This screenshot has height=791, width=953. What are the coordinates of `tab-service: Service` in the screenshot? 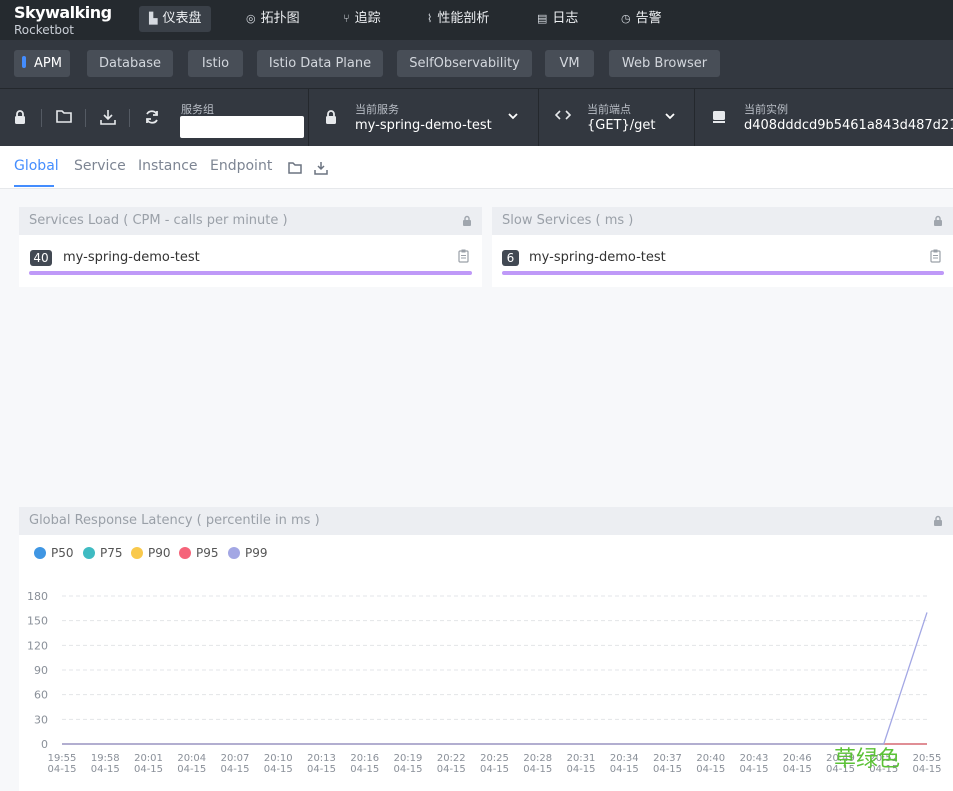 It's located at (100, 166).